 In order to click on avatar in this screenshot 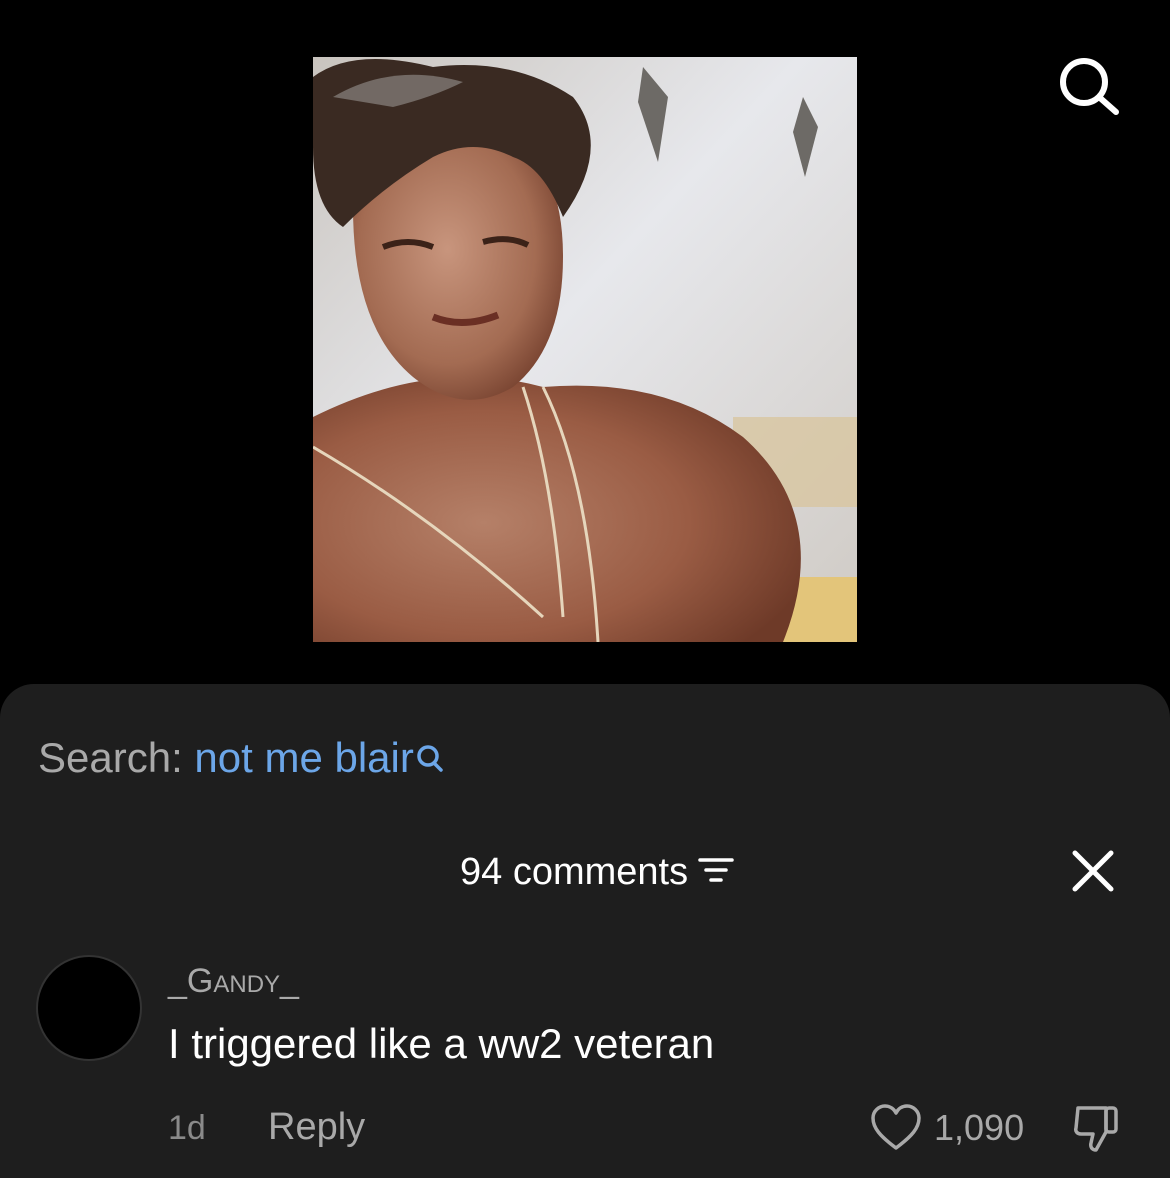, I will do `click(89, 1008)`.